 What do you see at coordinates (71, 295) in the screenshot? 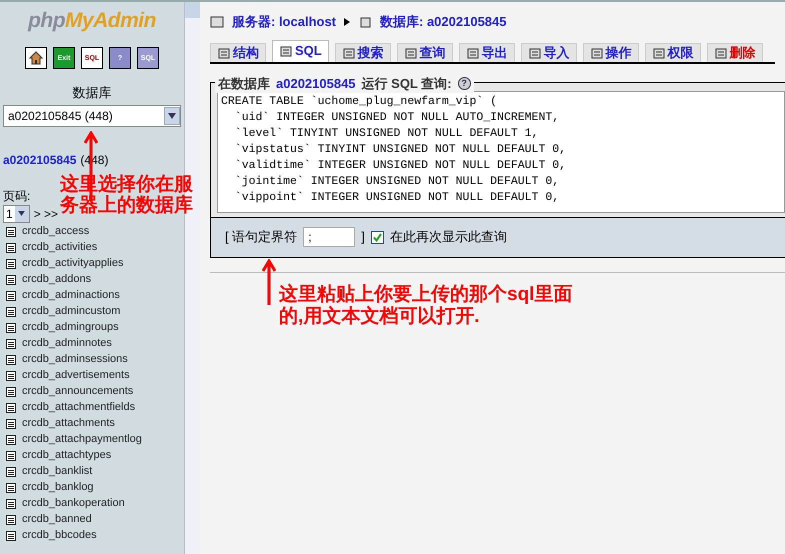
I see `table-link: crcdb_adminactions` at bounding box center [71, 295].